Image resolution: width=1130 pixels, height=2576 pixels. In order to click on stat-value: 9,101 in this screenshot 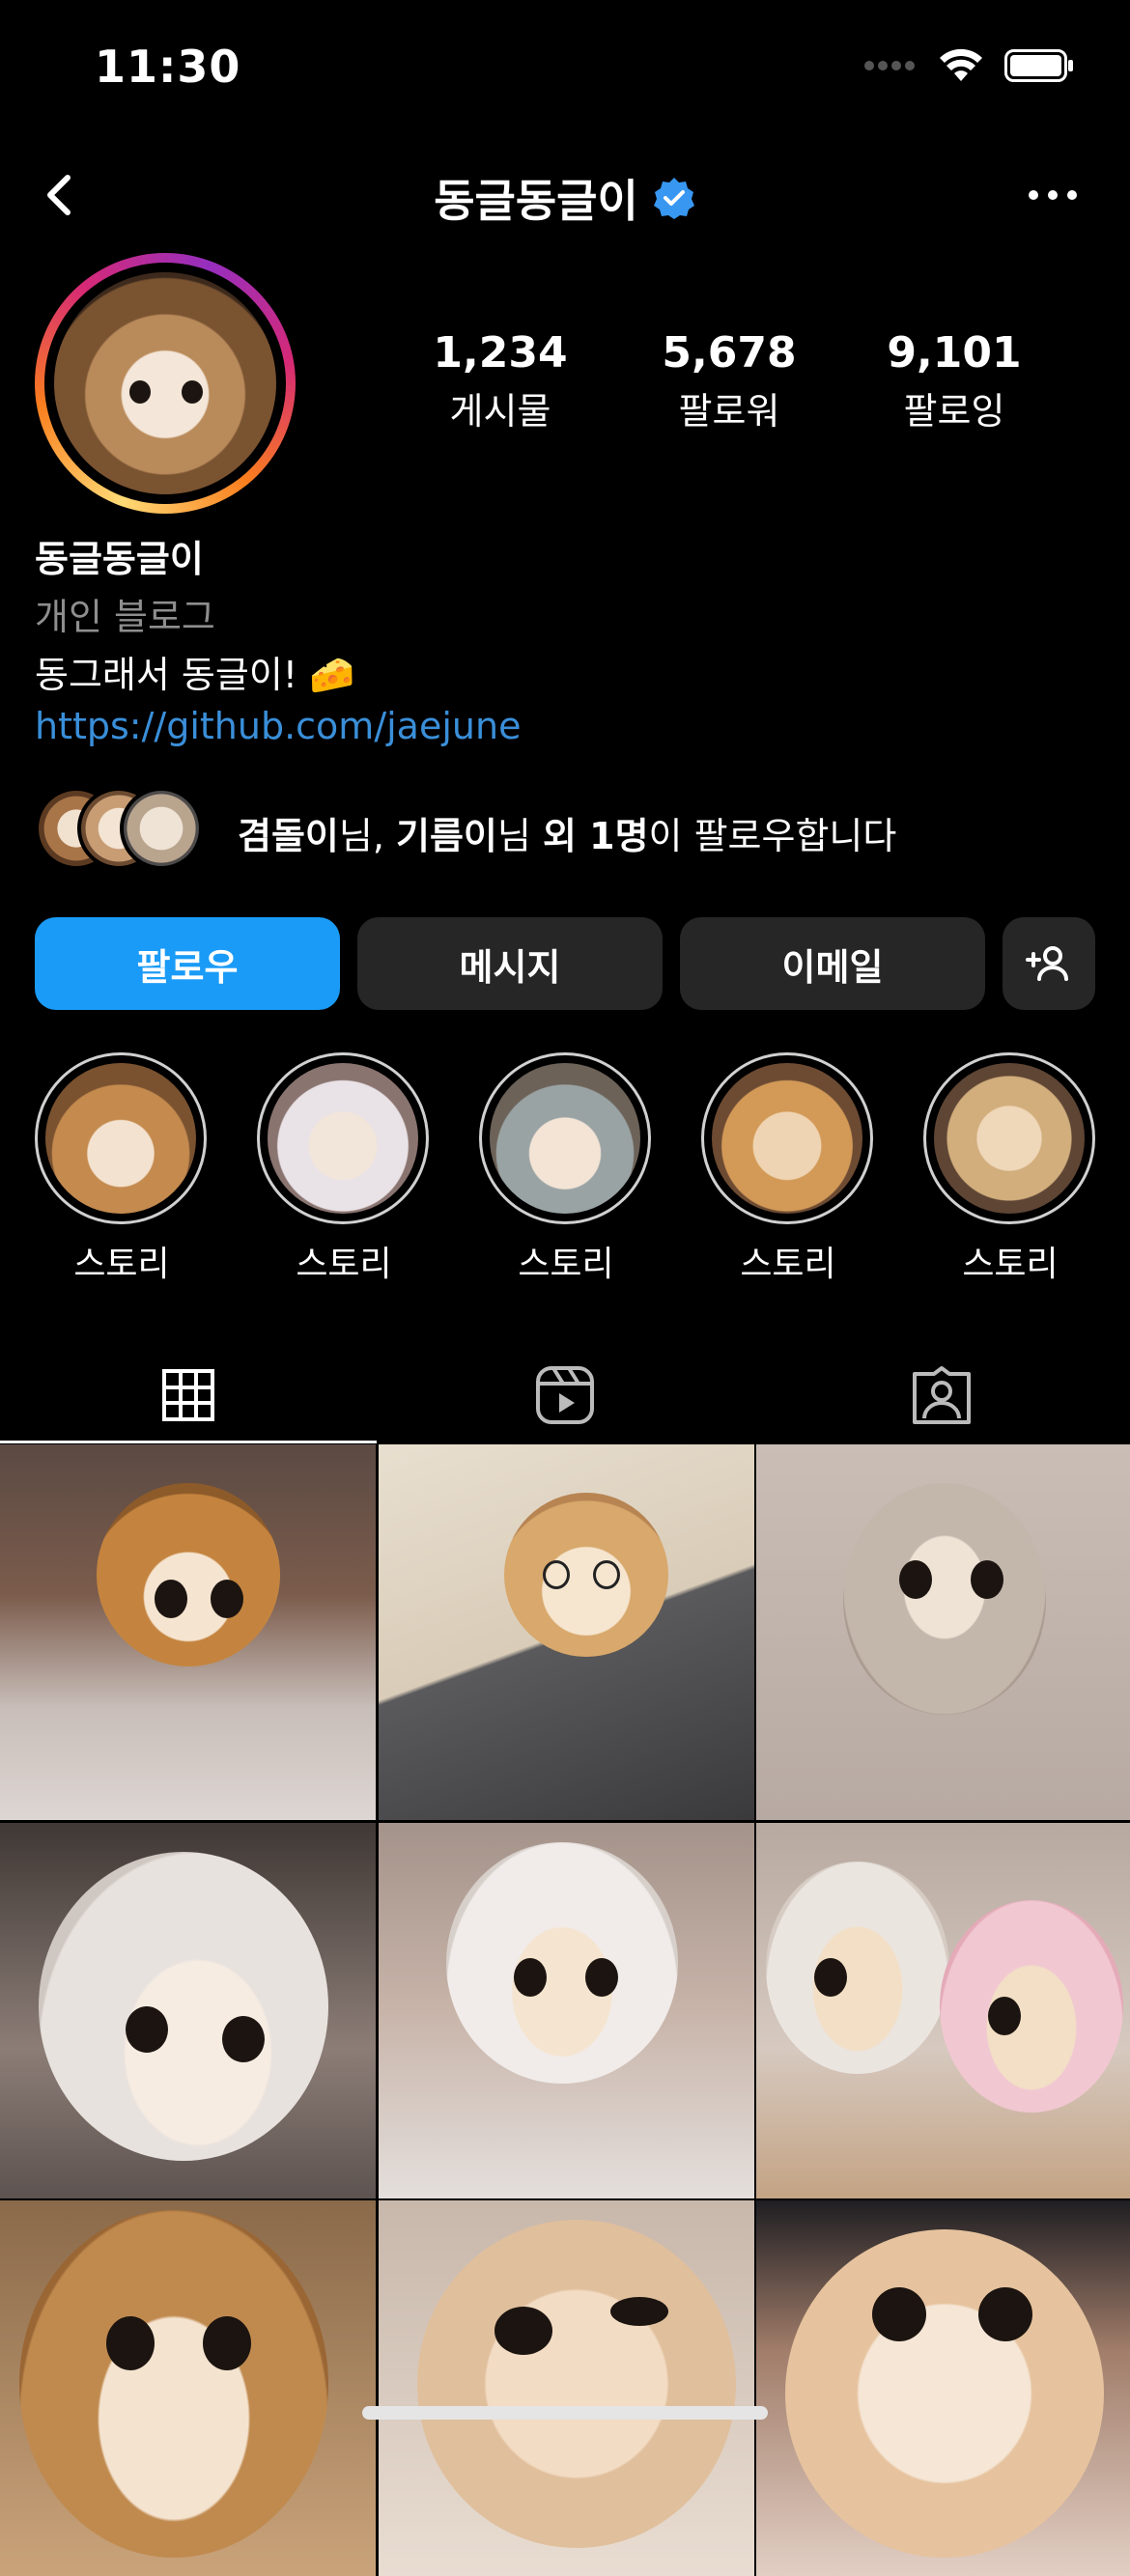, I will do `click(955, 353)`.